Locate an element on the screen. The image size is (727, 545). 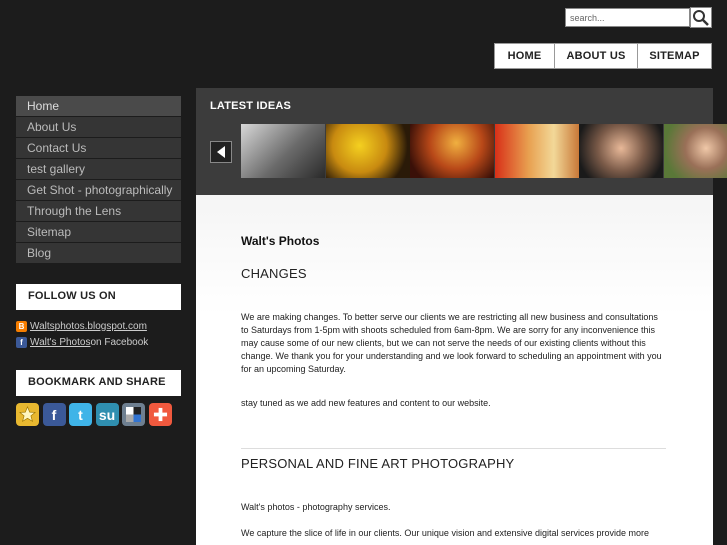
chevron-left-icon is located at coordinates (221, 152).